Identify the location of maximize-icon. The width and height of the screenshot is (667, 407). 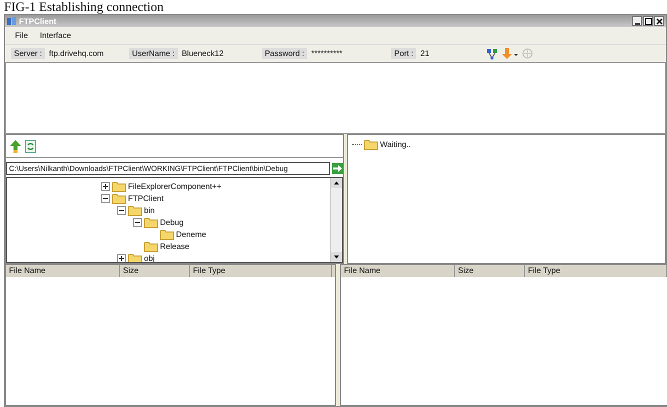
(648, 21).